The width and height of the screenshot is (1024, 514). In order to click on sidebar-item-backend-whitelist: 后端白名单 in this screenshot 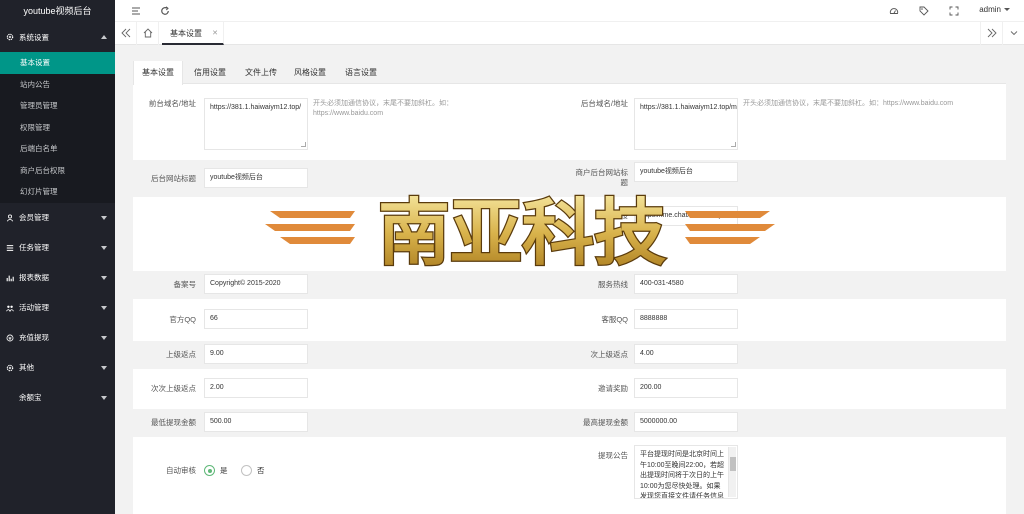, I will do `click(57, 149)`.